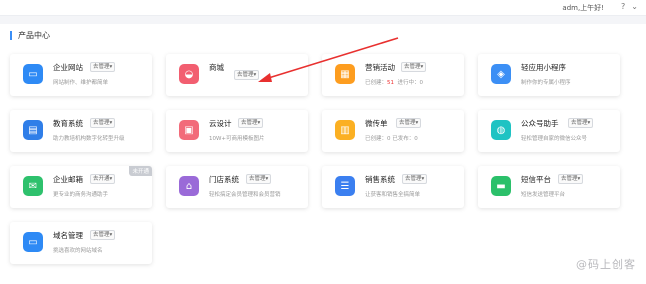  What do you see at coordinates (33, 186) in the screenshot?
I see `mail-icon: ✉` at bounding box center [33, 186].